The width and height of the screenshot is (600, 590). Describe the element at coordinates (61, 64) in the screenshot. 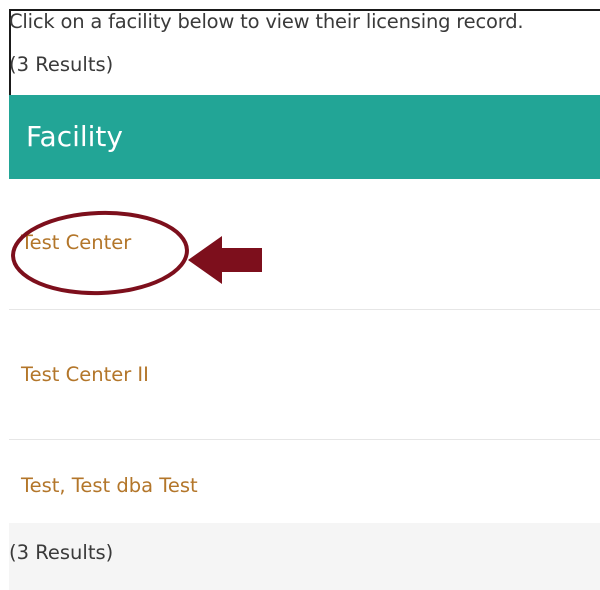

I see `results-count-top: (3 Results)` at that location.